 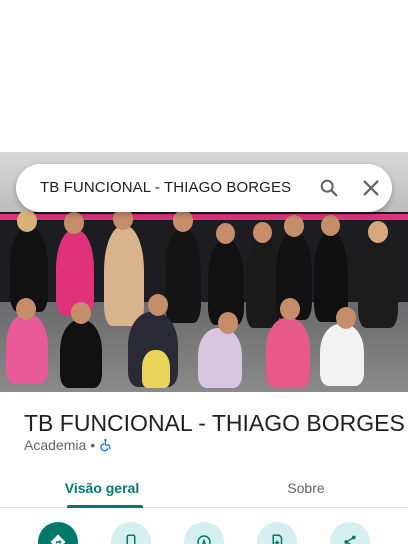 What do you see at coordinates (55, 445) in the screenshot?
I see `place-category: Academia` at bounding box center [55, 445].